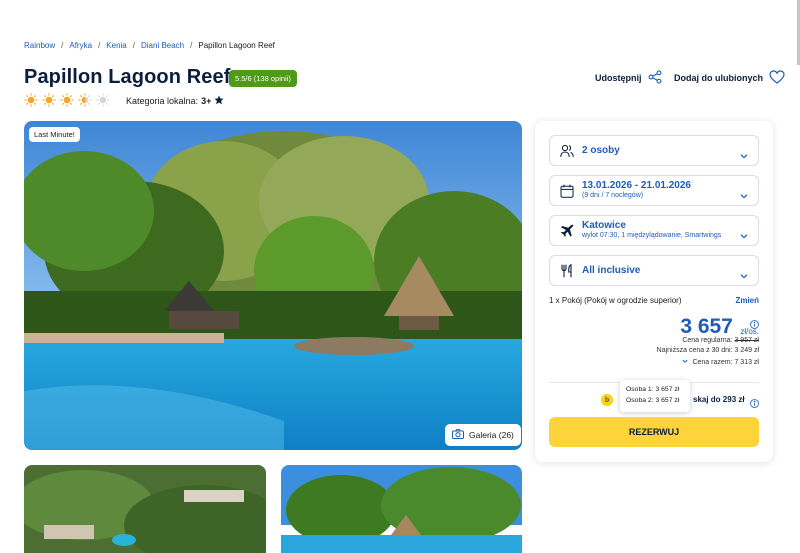 Image resolution: width=800 pixels, height=553 pixels. Describe the element at coordinates (162, 101) in the screenshot. I see `local-category-label: Kategoria lokalna:` at that location.